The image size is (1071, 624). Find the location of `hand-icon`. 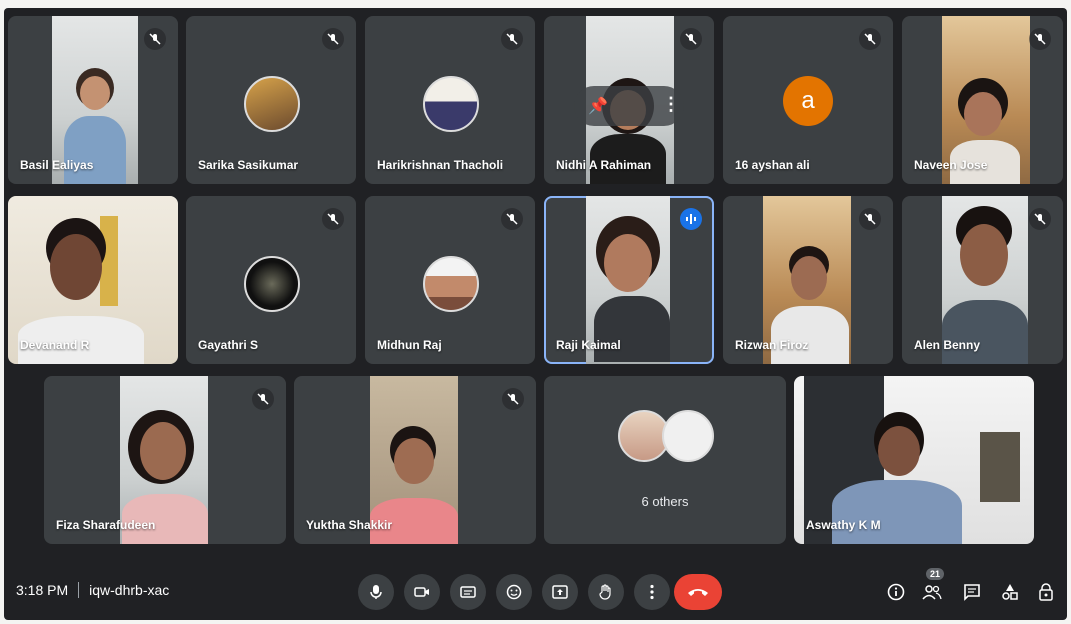

hand-icon is located at coordinates (605, 592).